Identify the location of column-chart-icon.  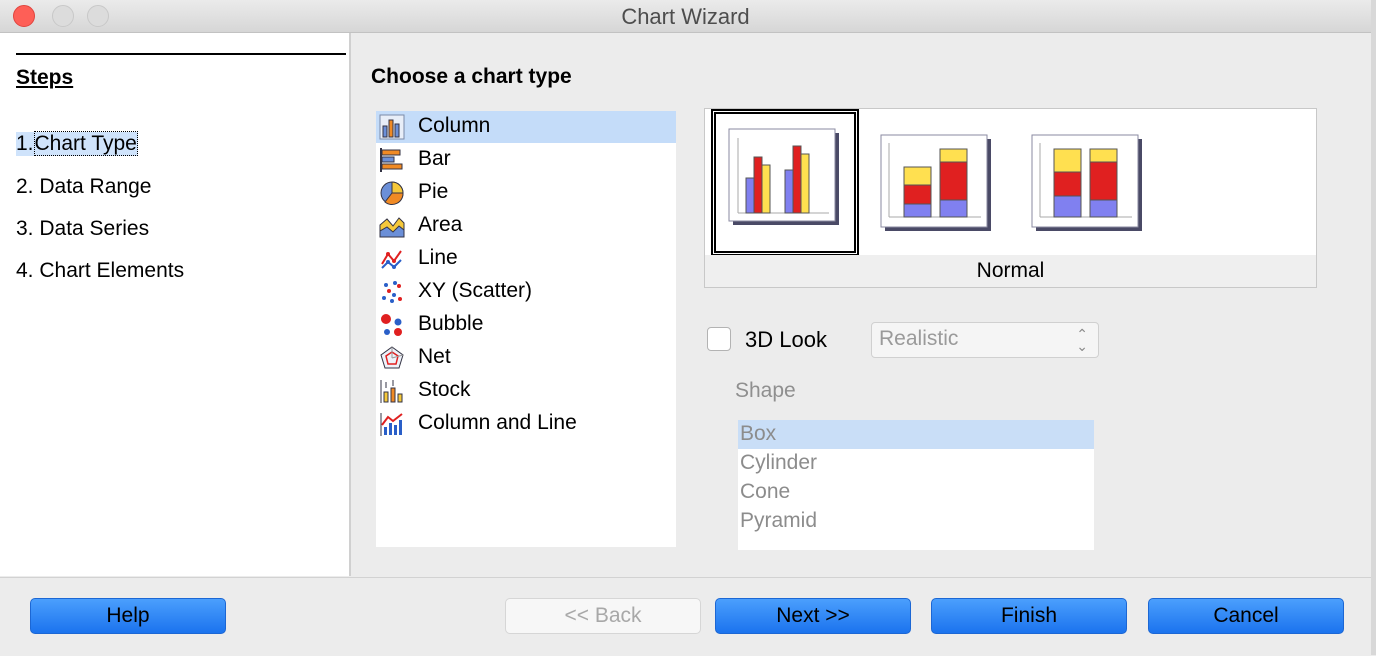
(392, 127).